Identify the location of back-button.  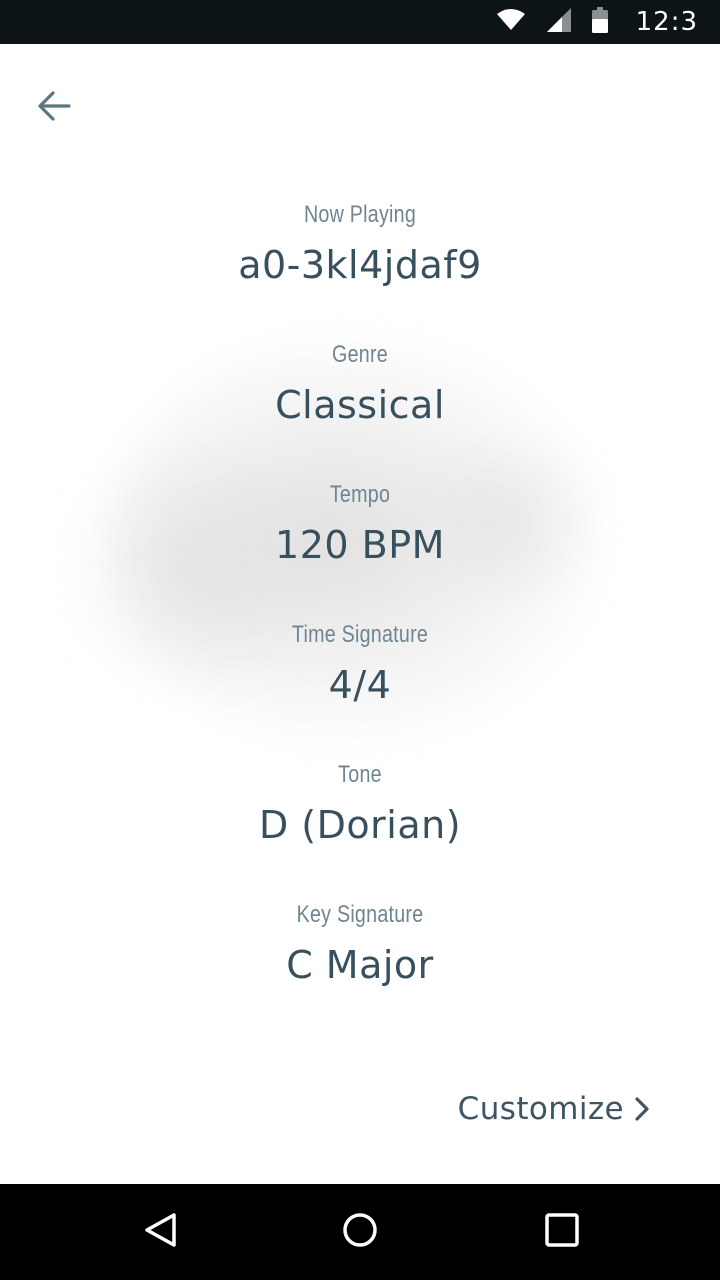
(54, 108).